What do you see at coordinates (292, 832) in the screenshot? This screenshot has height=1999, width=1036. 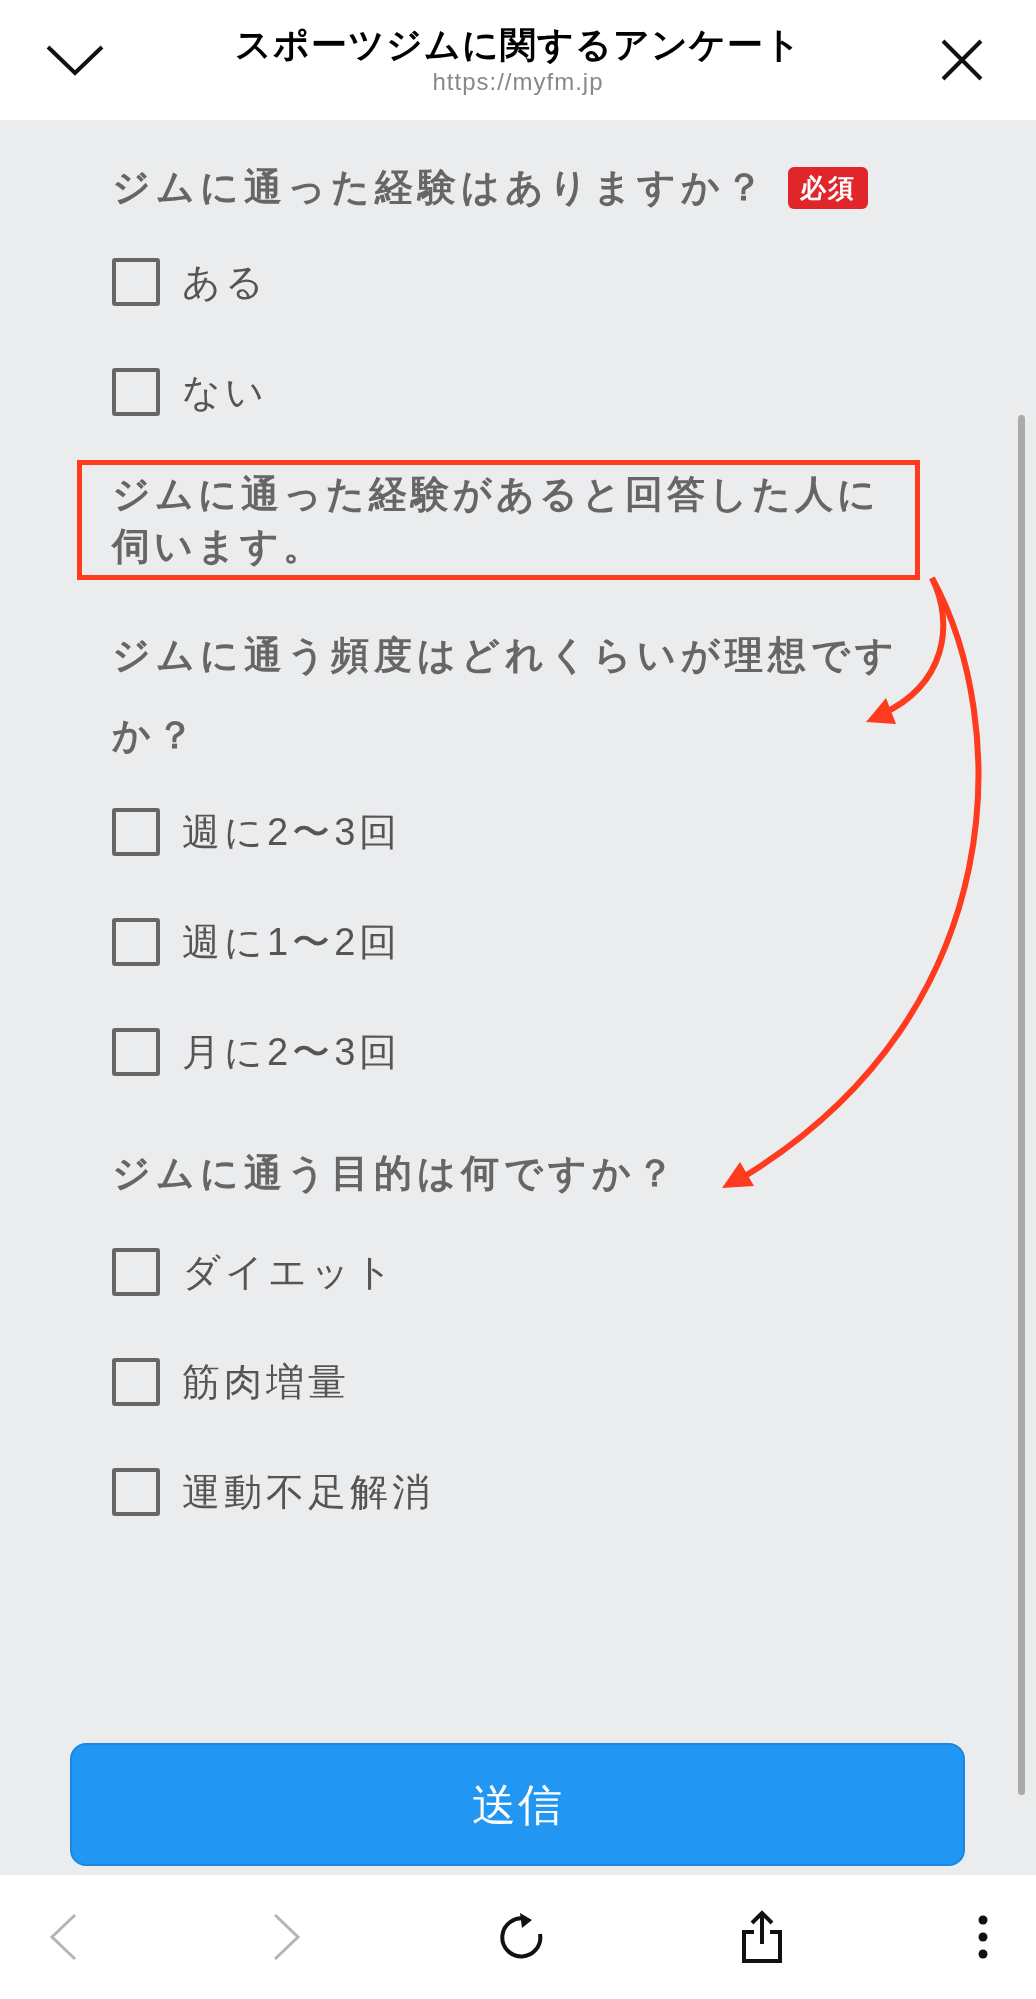 I see `option-label: 週に2〜3回` at bounding box center [292, 832].